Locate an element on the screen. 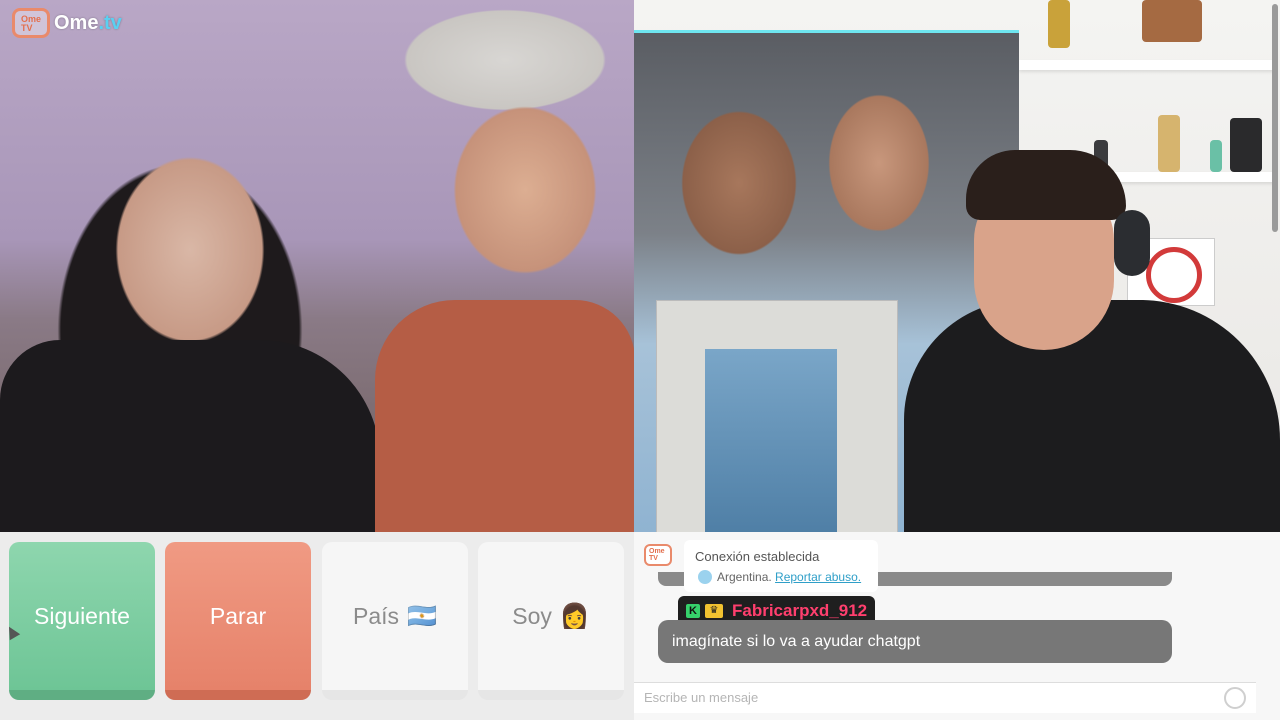  stop-button: Parar is located at coordinates (238, 621).